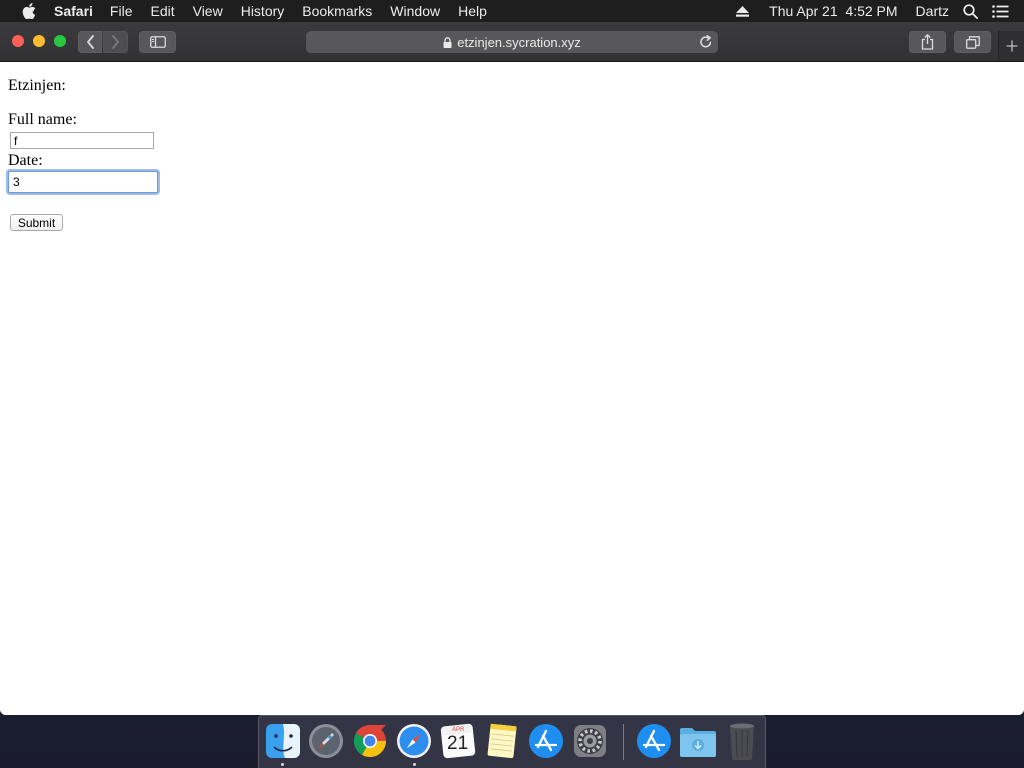  Describe the element at coordinates (36, 222) in the screenshot. I see `submit-button: Submit` at that location.